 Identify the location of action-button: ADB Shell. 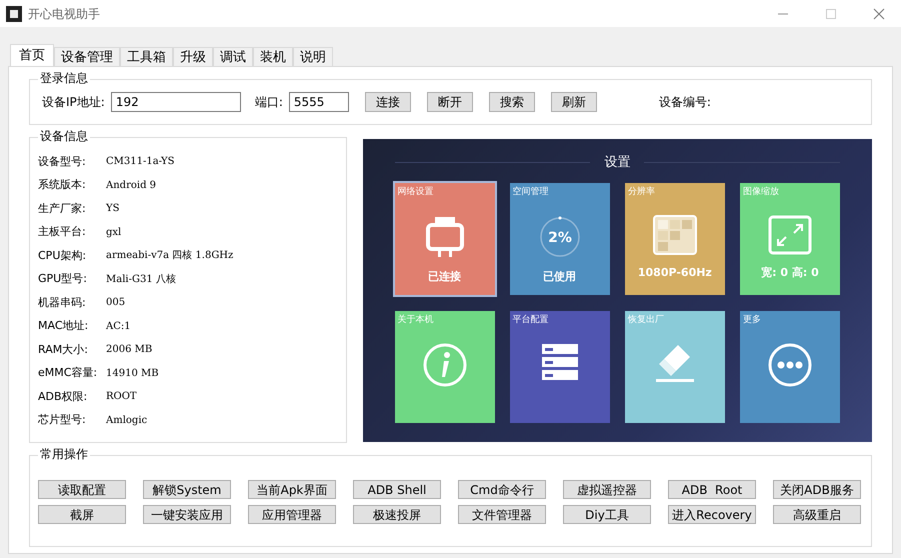
(397, 489).